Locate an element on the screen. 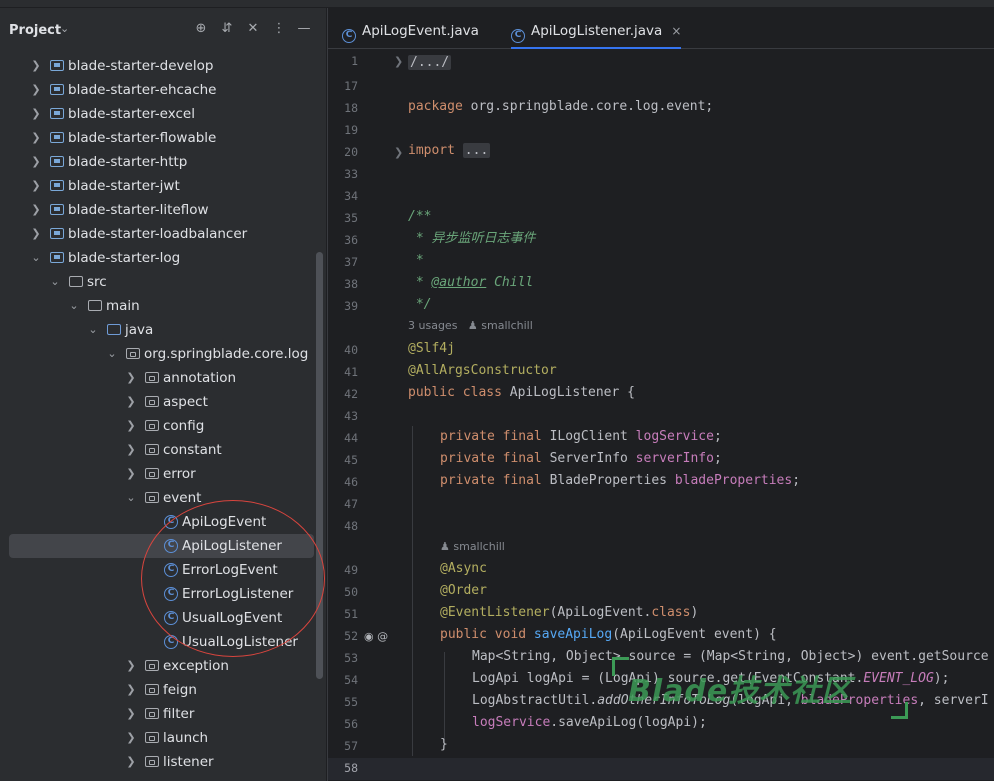 This screenshot has width=994, height=781. line-number: 55 is located at coordinates (351, 702).